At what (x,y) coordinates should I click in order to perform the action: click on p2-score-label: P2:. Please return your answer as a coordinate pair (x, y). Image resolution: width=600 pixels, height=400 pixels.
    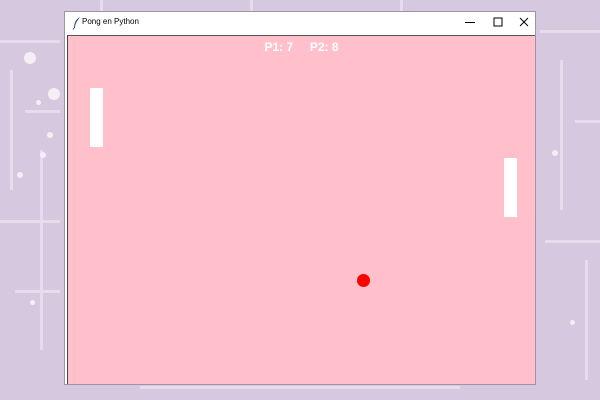
    Looking at the image, I should click on (319, 47).